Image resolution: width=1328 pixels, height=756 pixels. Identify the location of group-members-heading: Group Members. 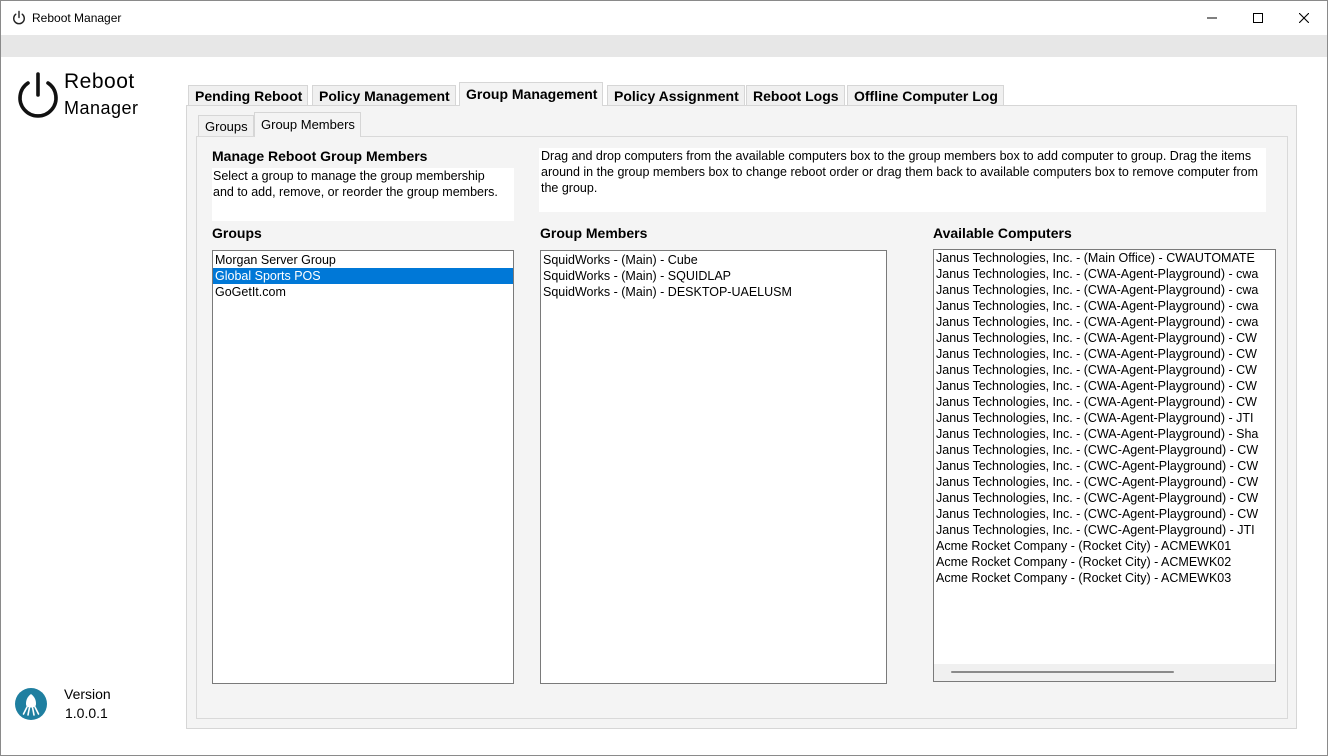
(594, 233).